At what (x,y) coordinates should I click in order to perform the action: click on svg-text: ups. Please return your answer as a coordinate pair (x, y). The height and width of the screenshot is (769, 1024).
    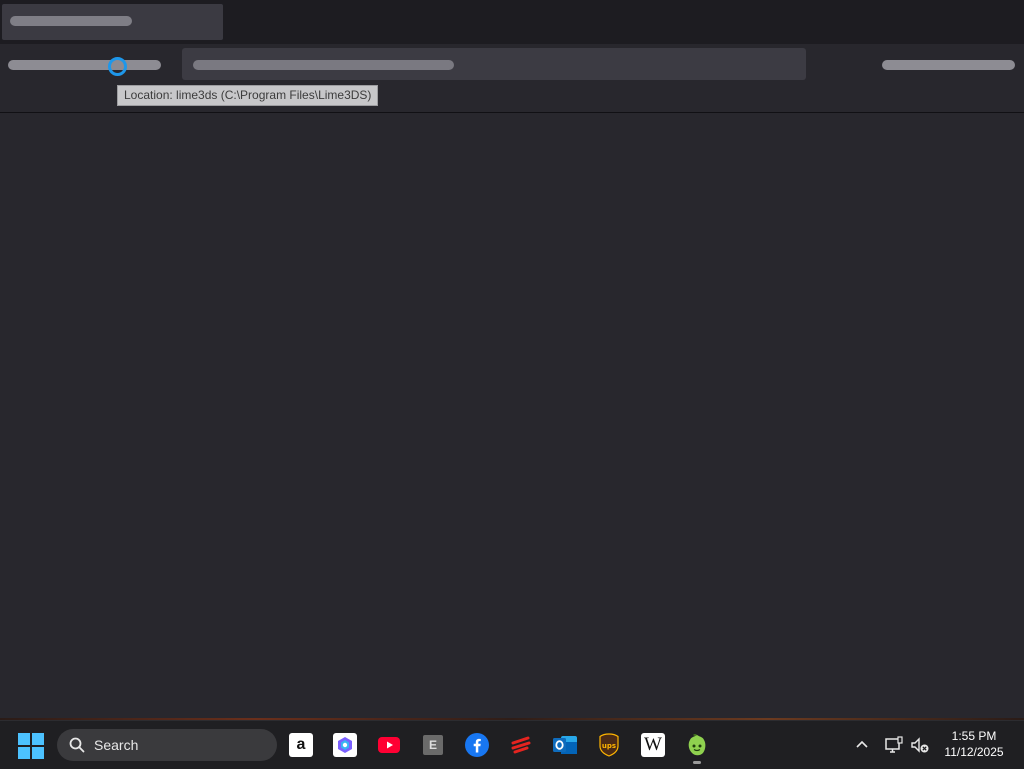
    Looking at the image, I should click on (609, 746).